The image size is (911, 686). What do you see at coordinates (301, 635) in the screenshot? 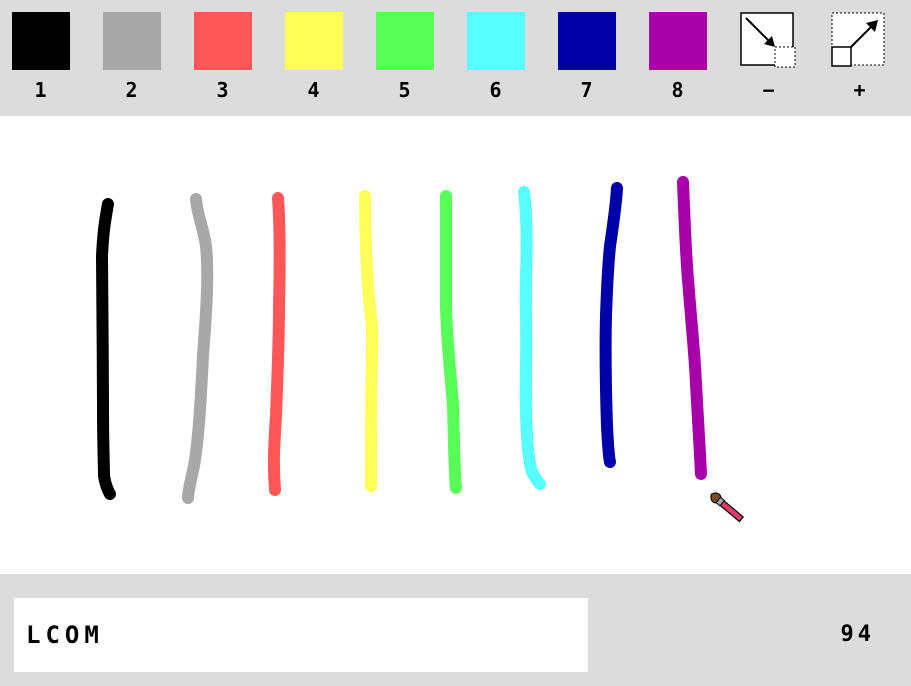
I see `text-input-field: LCOM` at bounding box center [301, 635].